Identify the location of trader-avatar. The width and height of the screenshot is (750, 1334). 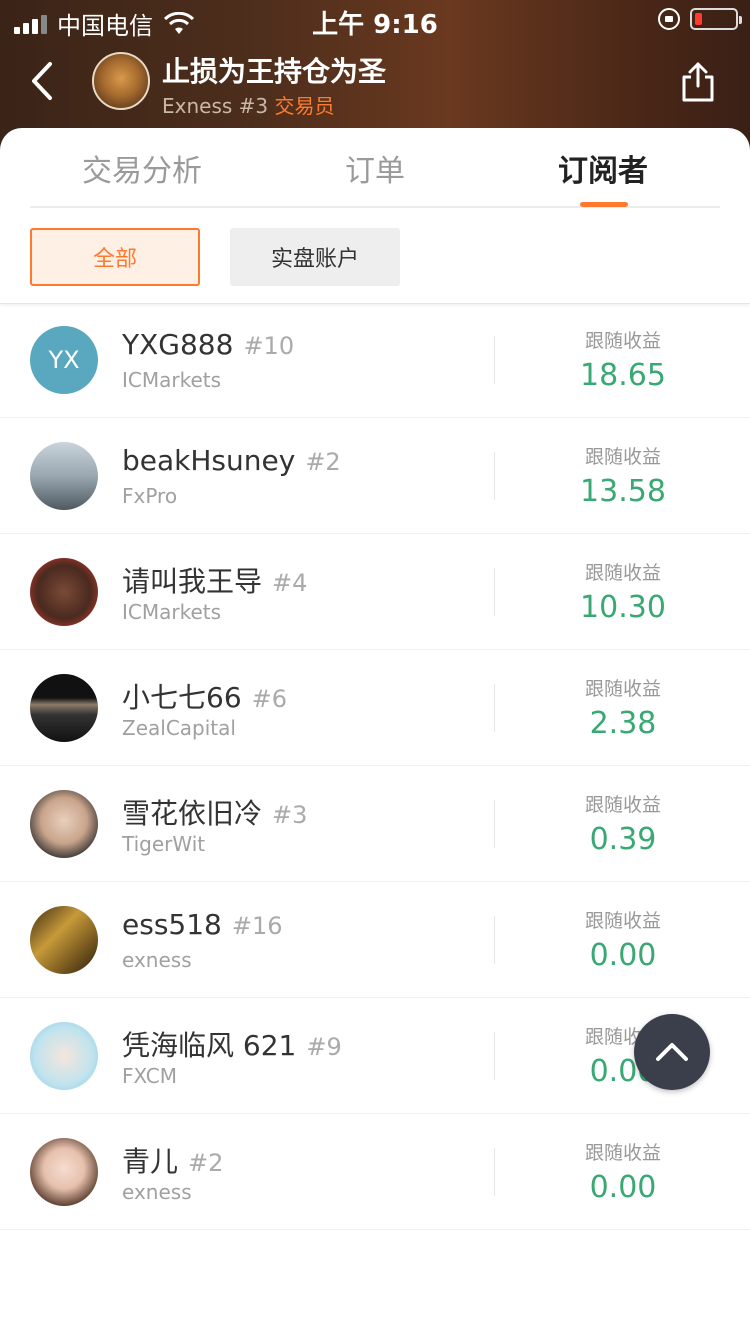
(121, 81).